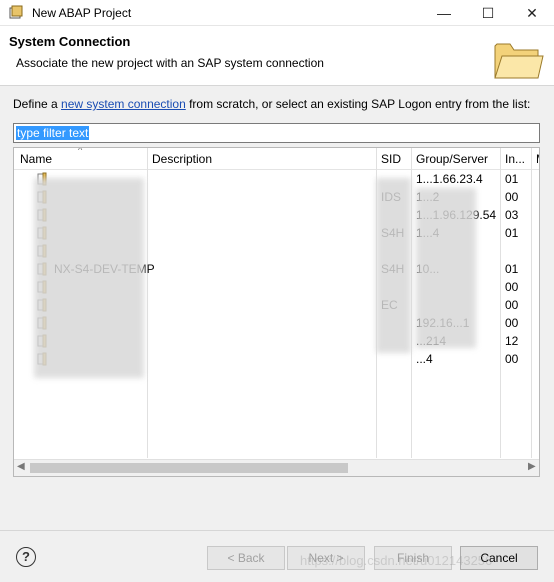 This screenshot has height=582, width=554. Describe the element at coordinates (246, 558) in the screenshot. I see `back-button: < Back` at that location.